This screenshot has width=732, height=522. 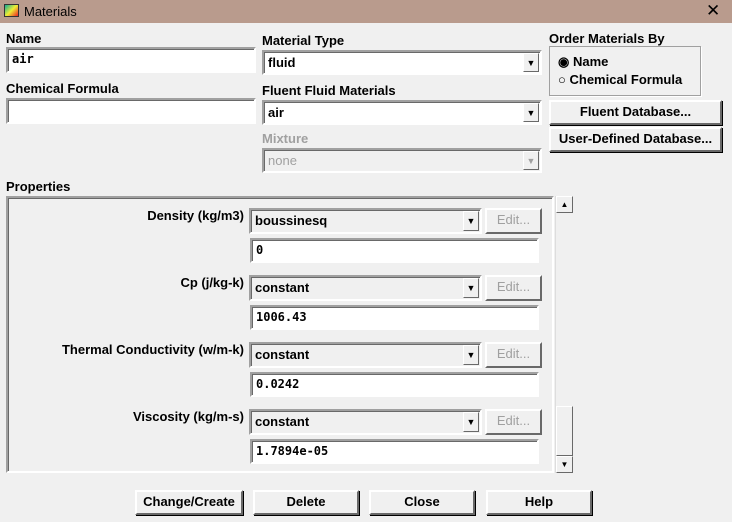 I want to click on radio-selected-icon: ◉, so click(x=564, y=61).